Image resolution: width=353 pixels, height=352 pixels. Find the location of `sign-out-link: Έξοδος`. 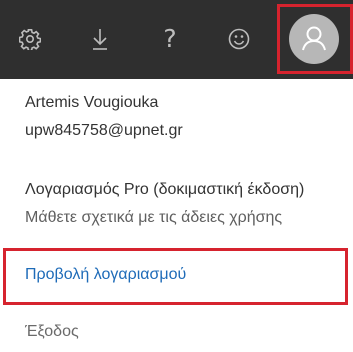

sign-out-link: Έξοδος is located at coordinates (52, 332).